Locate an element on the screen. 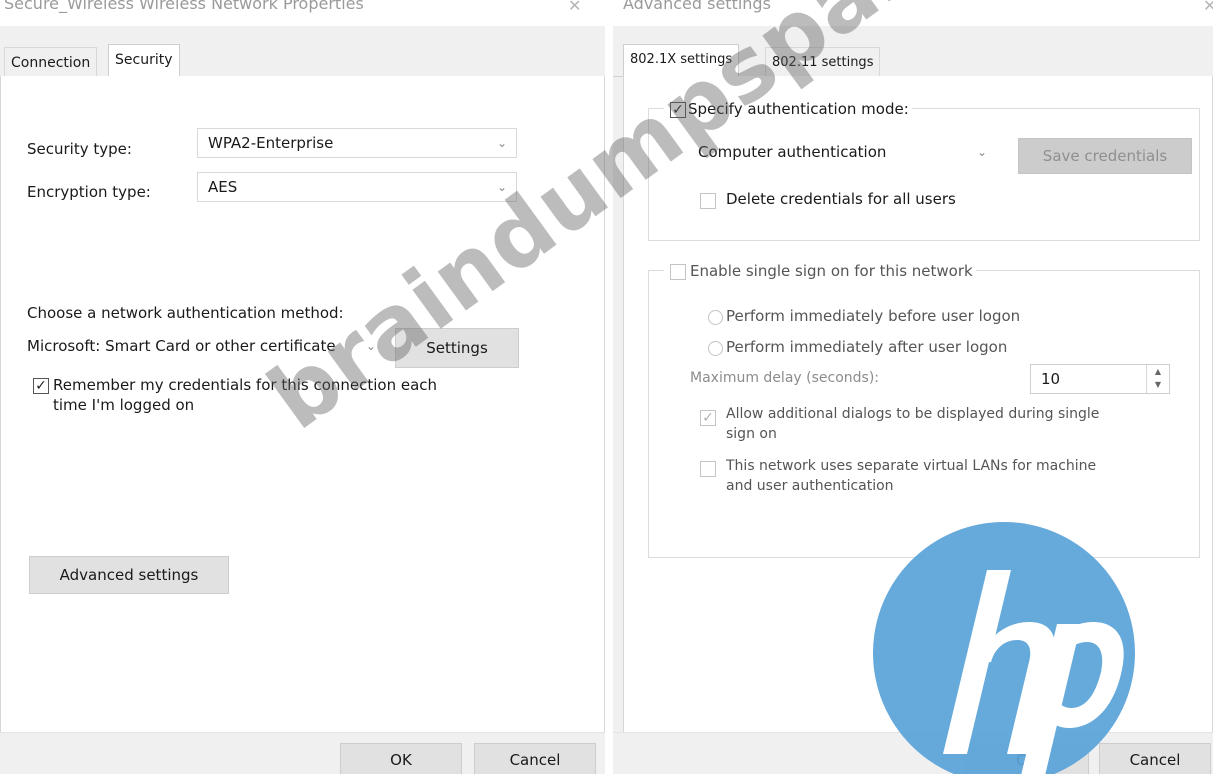 This screenshot has width=1213, height=774. perform-before-label: Perform immediately before user logon is located at coordinates (873, 316).